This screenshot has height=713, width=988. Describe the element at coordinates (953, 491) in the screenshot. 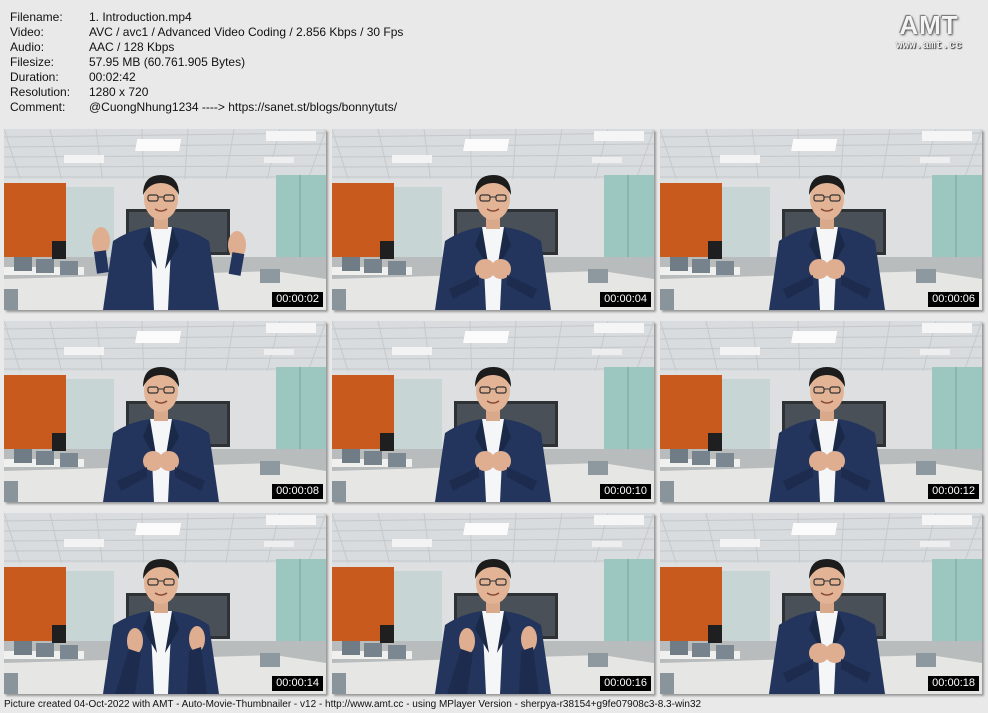

I see `timestamp-label: 00:00:12` at that location.